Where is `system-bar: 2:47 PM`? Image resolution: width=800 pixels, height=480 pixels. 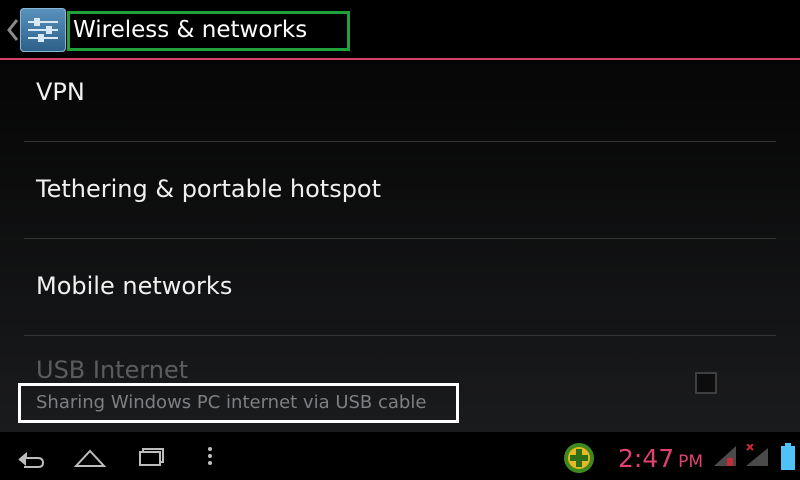
system-bar: 2:47 PM is located at coordinates (400, 456).